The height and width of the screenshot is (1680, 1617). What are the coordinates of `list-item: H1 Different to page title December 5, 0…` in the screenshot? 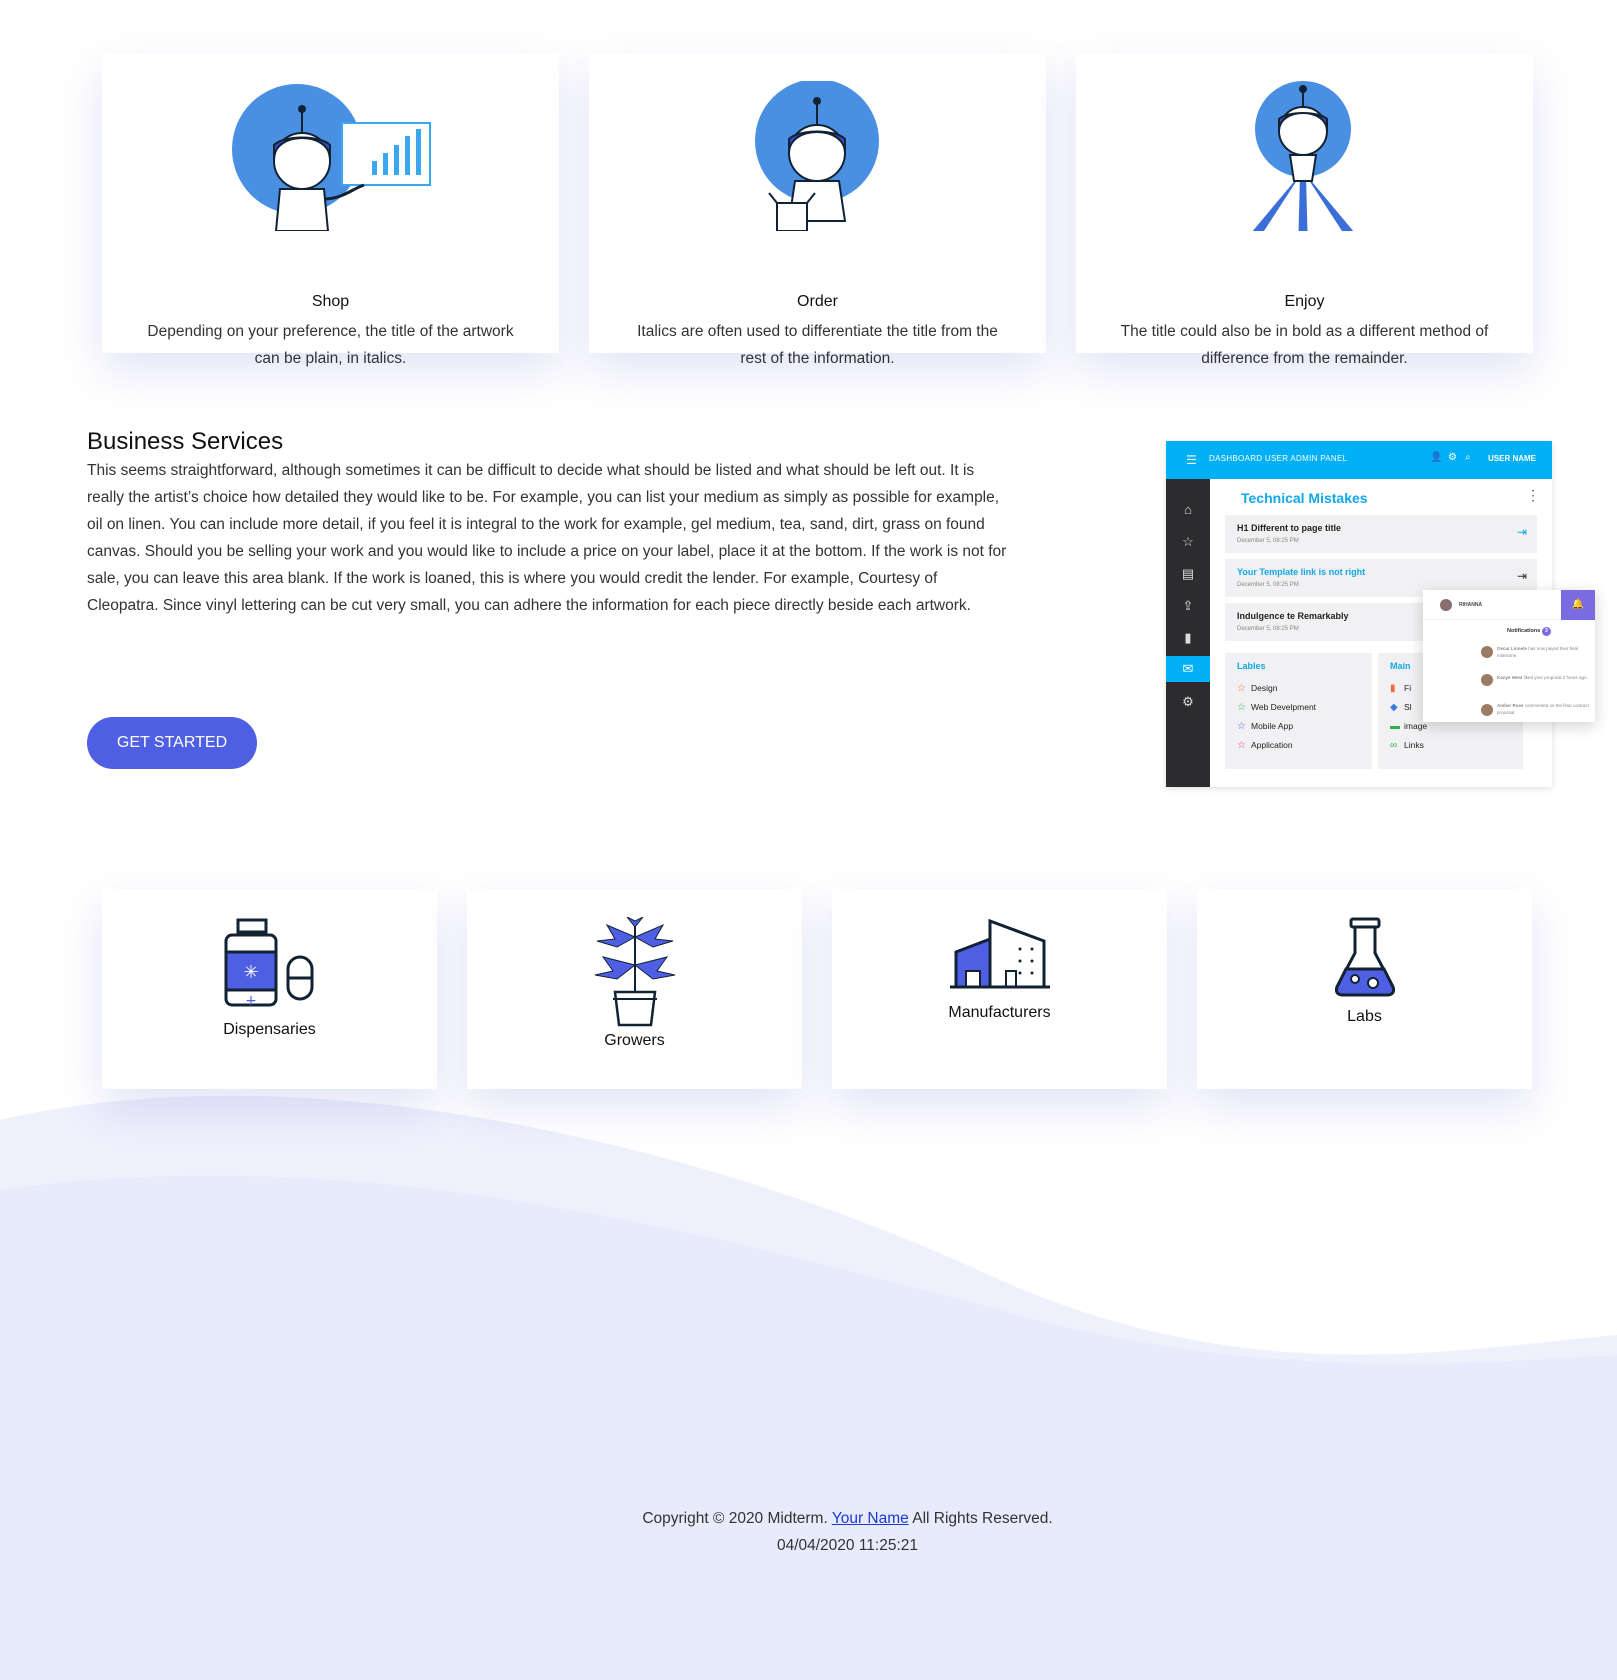 It's located at (1381, 534).